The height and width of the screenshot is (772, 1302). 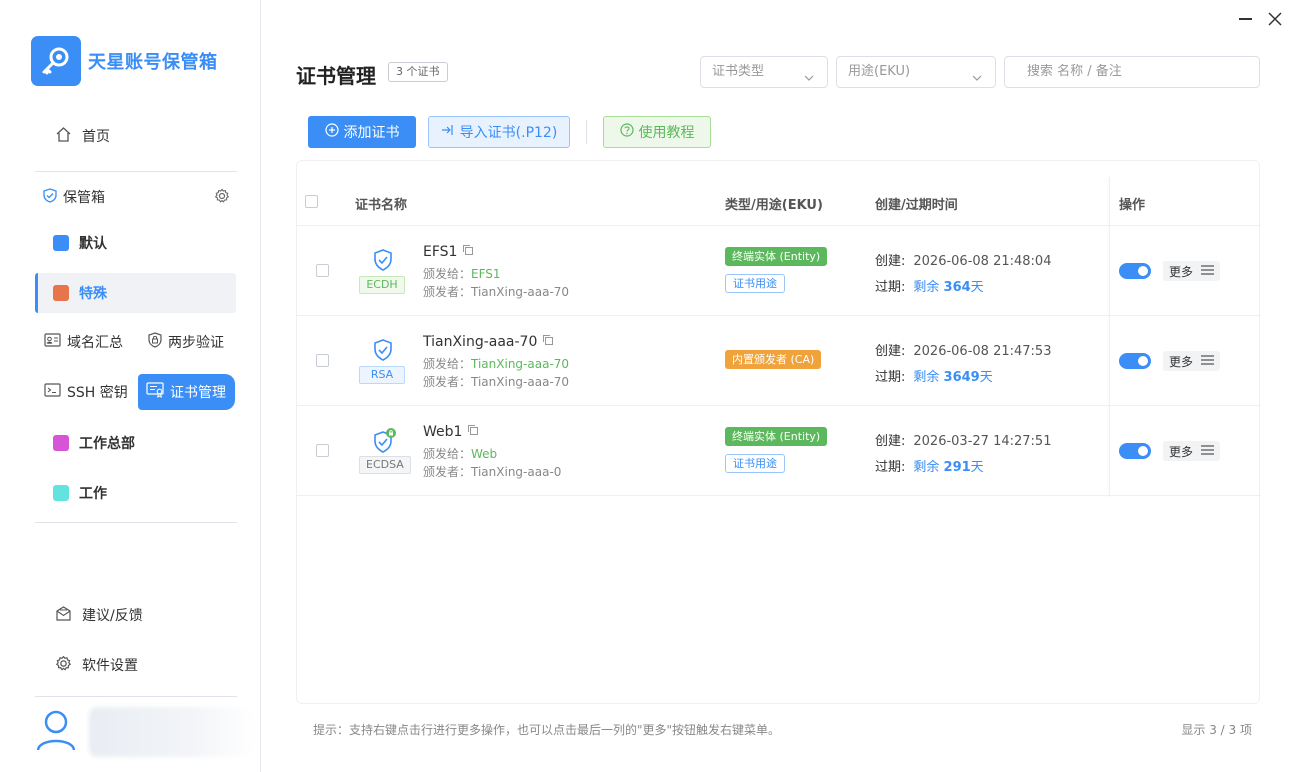 I want to click on vault-header: 保管箱, so click(x=135, y=197).